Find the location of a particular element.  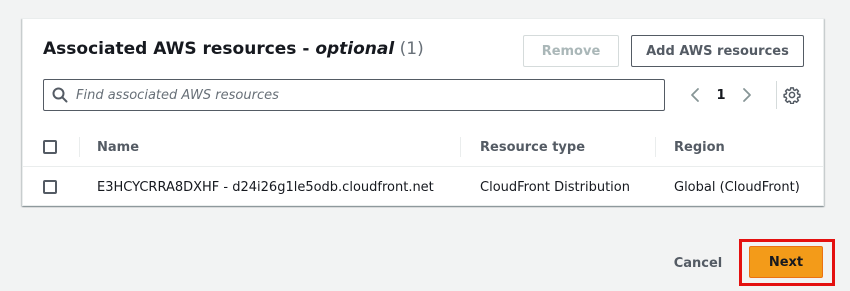

column-header-name: Name is located at coordinates (118, 147).